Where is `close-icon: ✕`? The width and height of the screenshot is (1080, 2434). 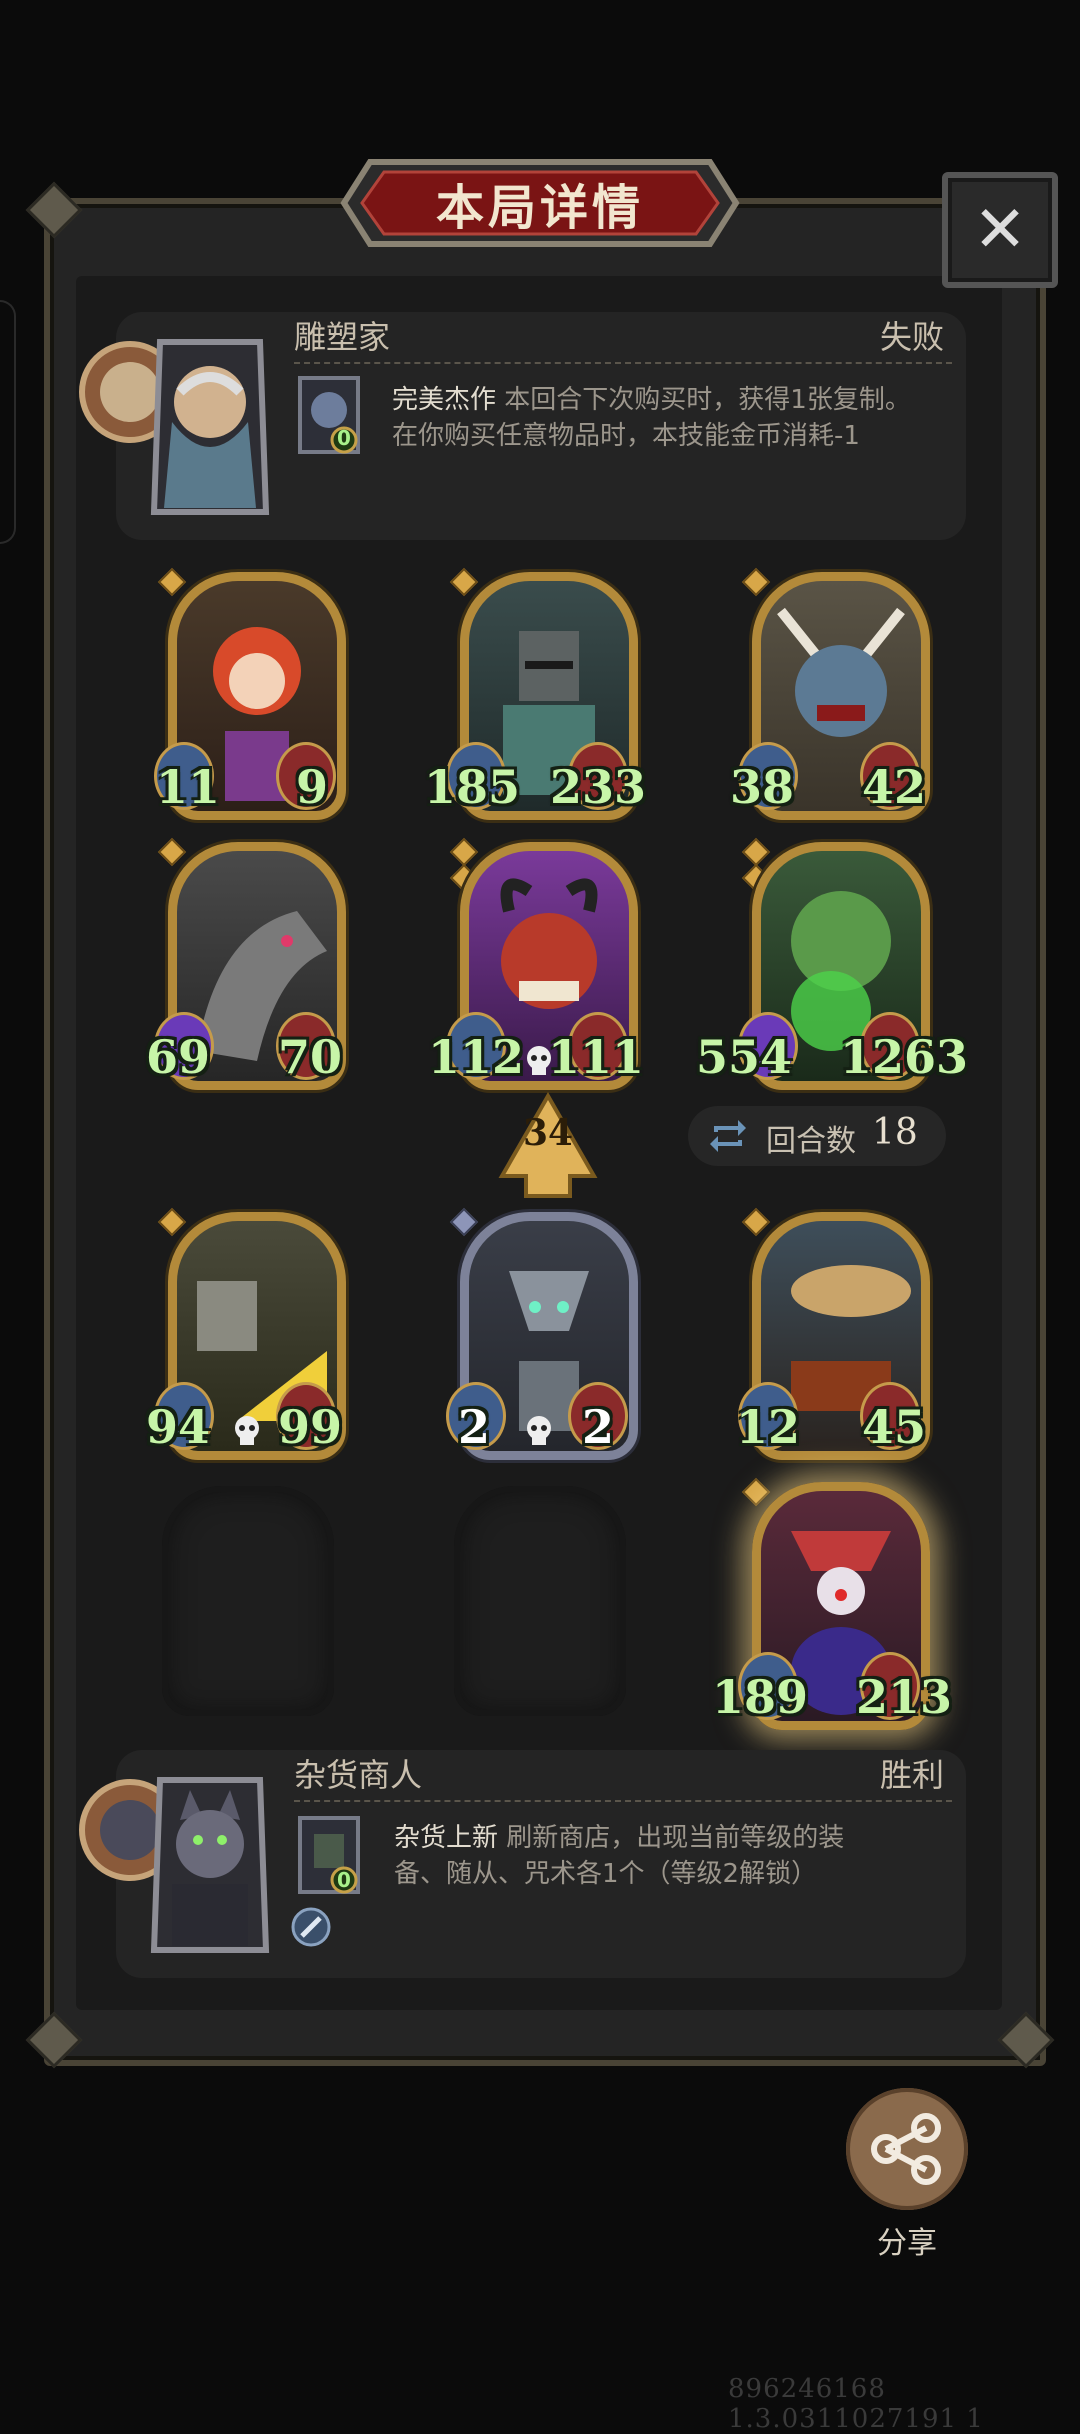
close-icon: ✕ is located at coordinates (1000, 230).